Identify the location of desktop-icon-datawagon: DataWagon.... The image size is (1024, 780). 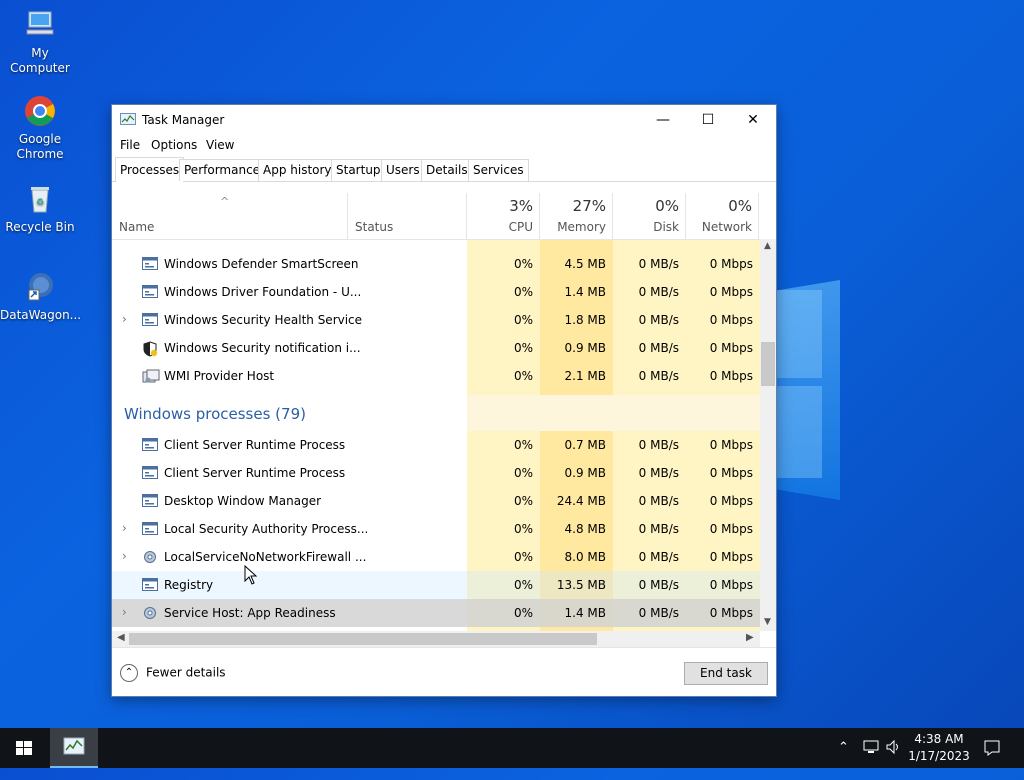
(41, 296).